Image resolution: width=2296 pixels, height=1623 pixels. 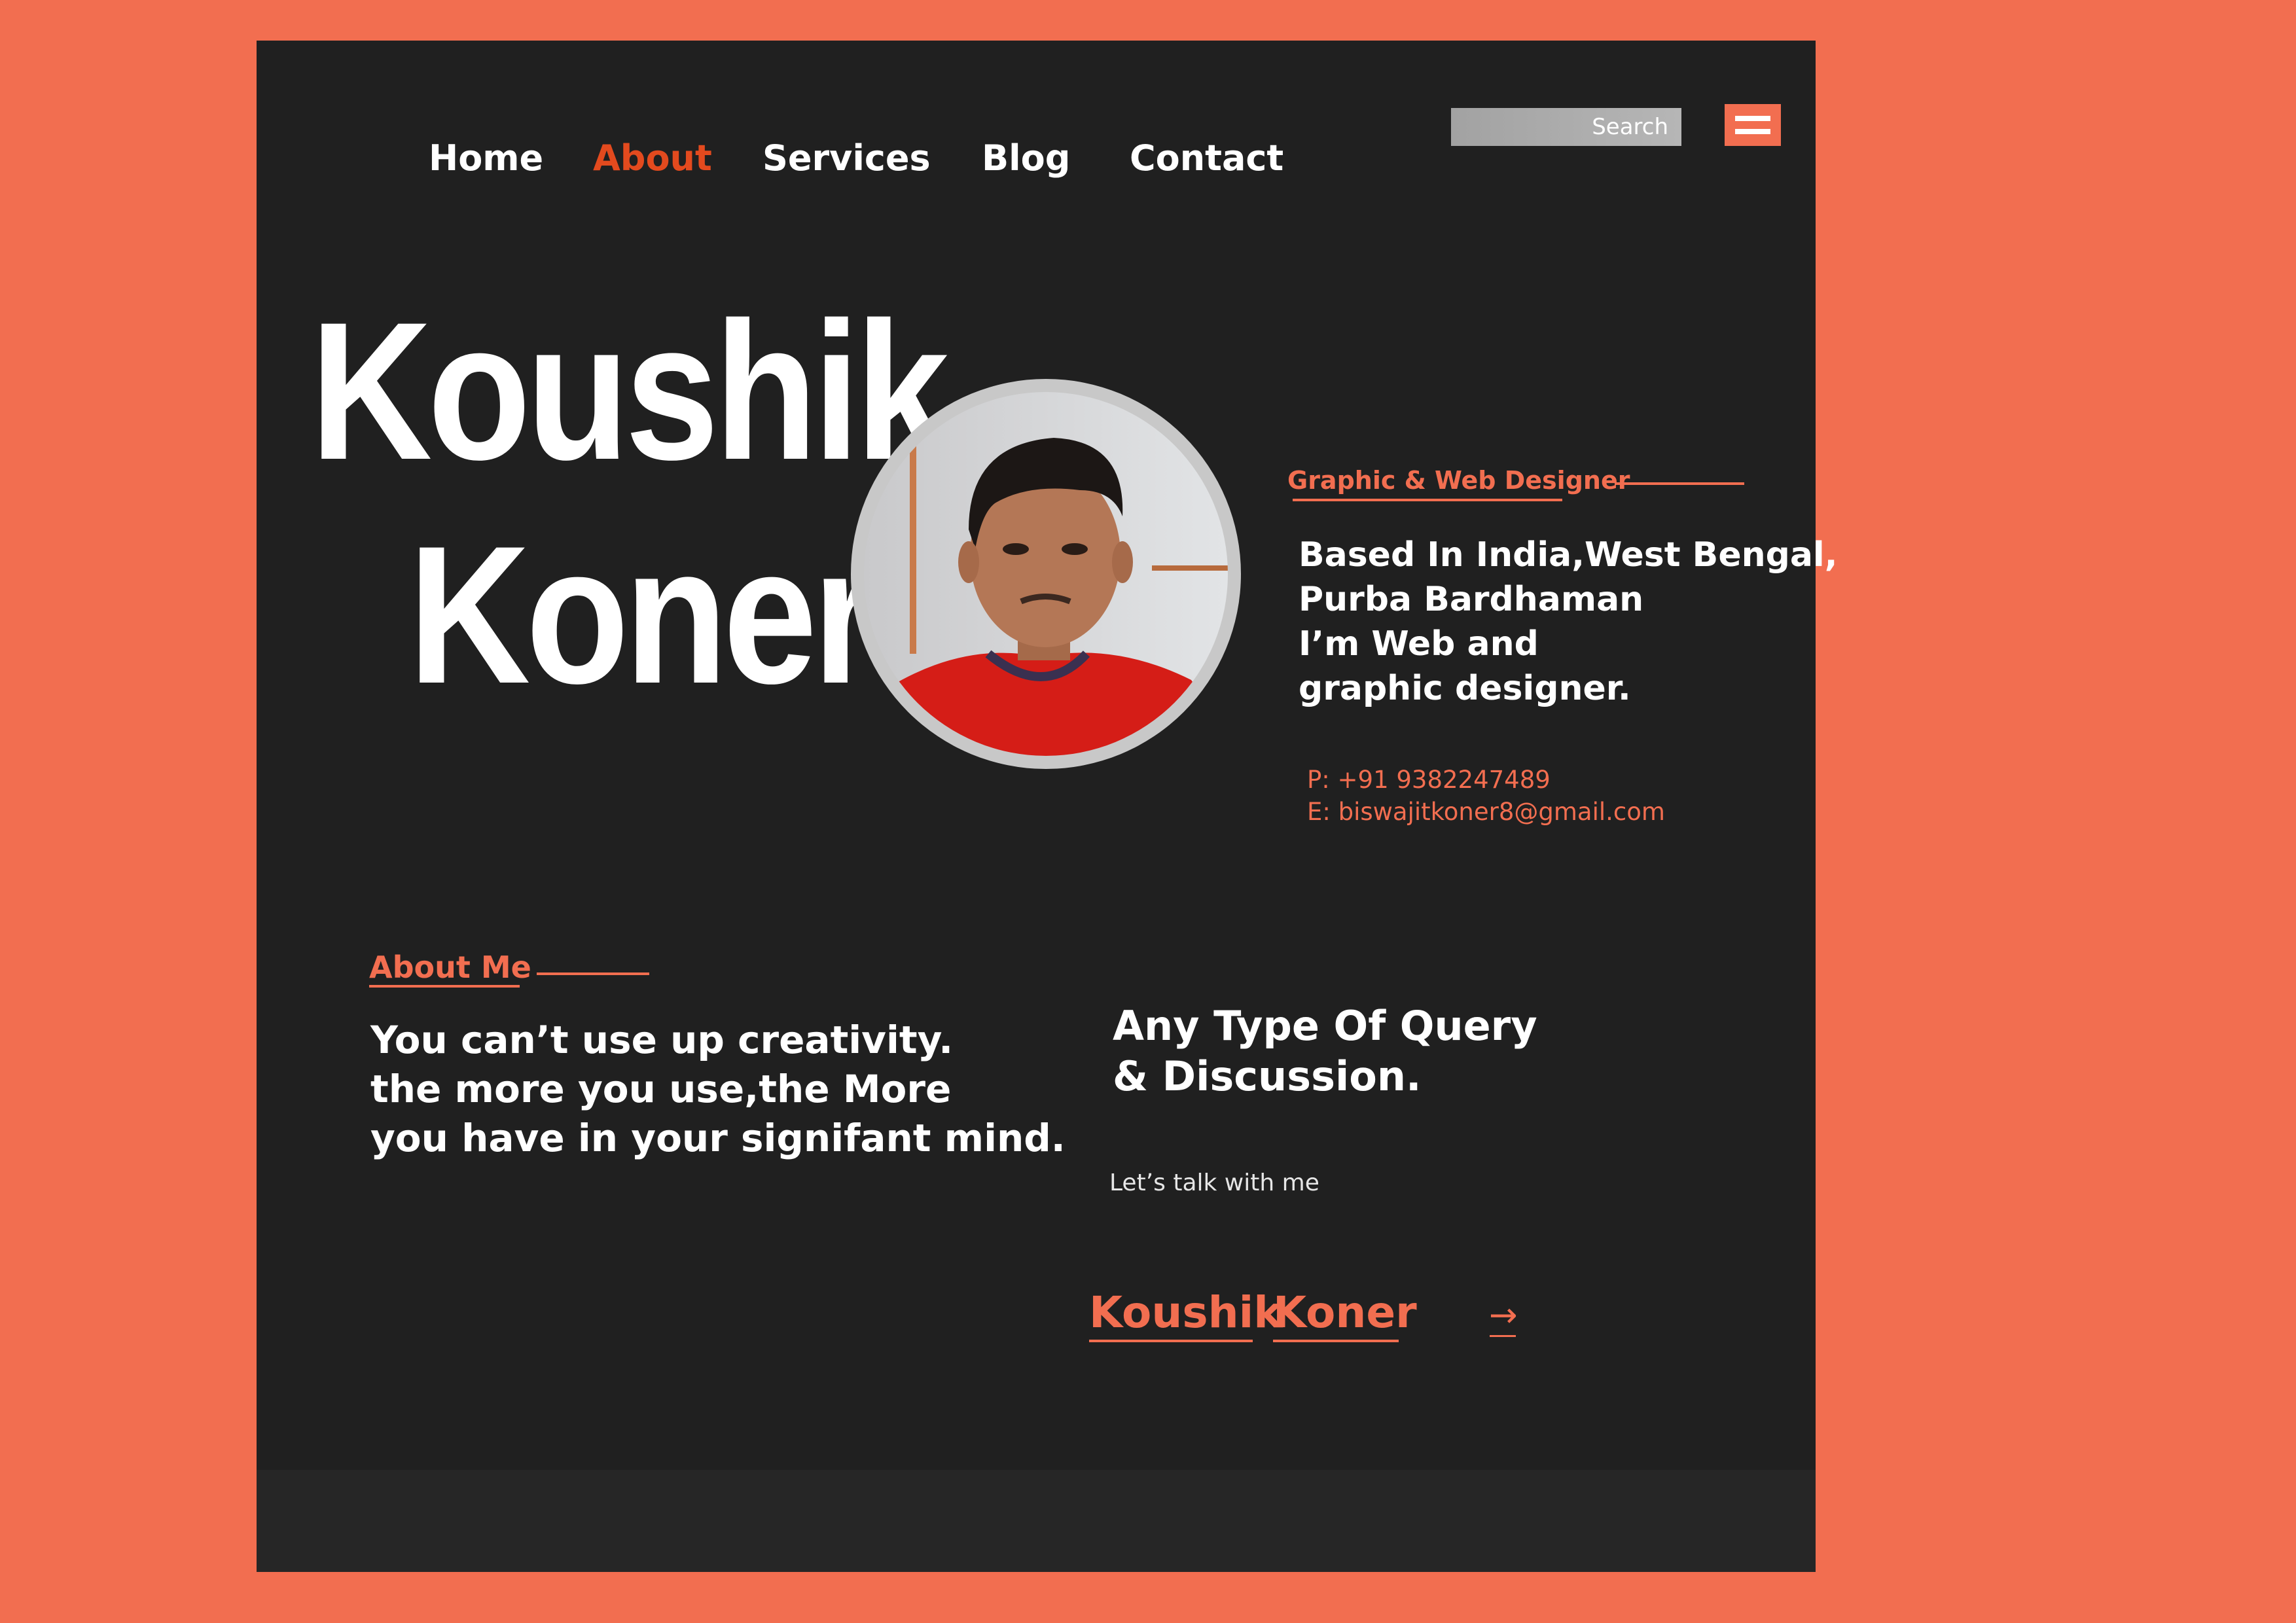 I want to click on quote-line: you have in your signifant mind., so click(x=718, y=1138).